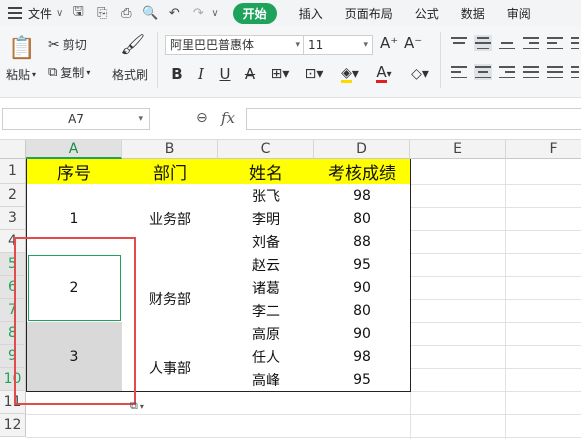 This screenshot has width=581, height=439. What do you see at coordinates (350, 74) in the screenshot?
I see `fill-color-icon: ◈ ▾` at bounding box center [350, 74].